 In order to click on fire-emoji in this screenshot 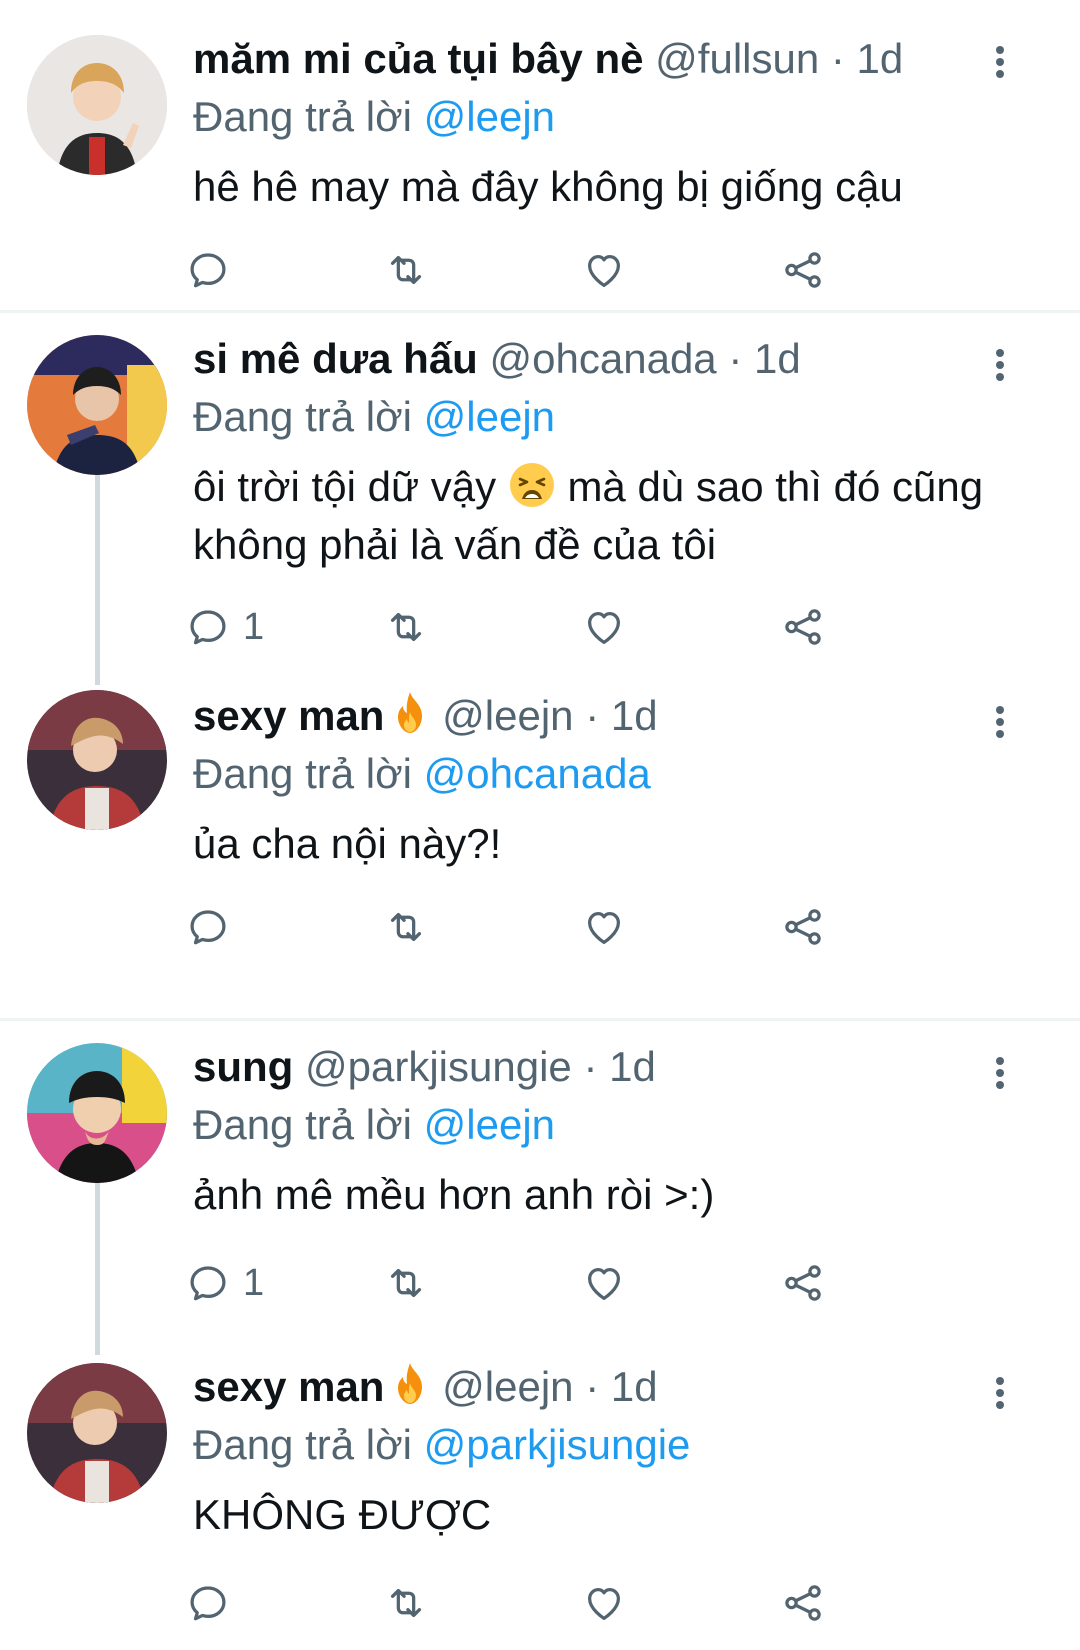, I will do `click(410, 713)`.